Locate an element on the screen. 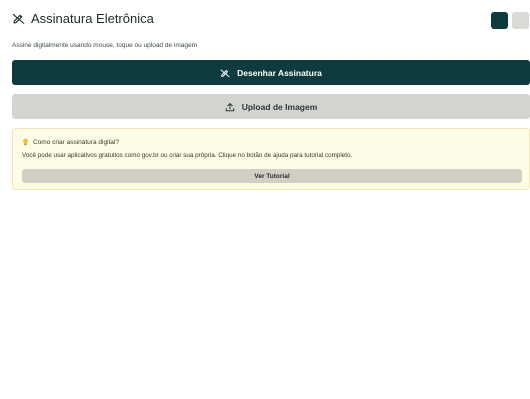 This screenshot has width=530, height=399. header-action-button is located at coordinates (499, 20).